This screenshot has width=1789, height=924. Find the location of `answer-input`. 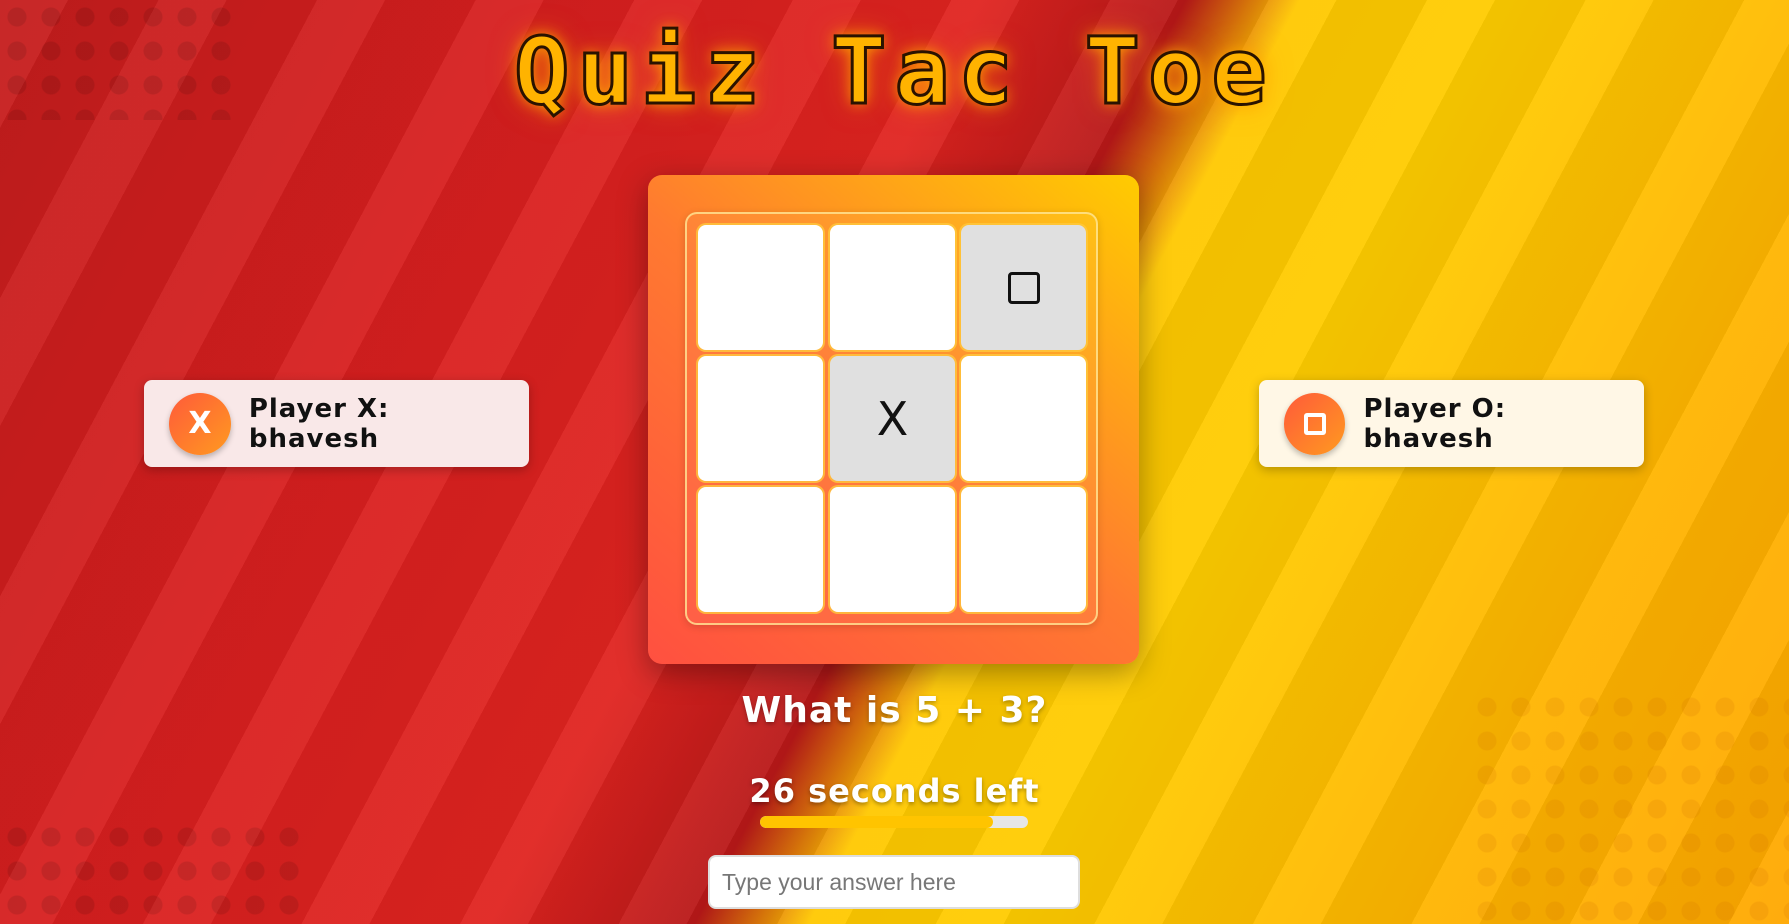

answer-input is located at coordinates (894, 882).